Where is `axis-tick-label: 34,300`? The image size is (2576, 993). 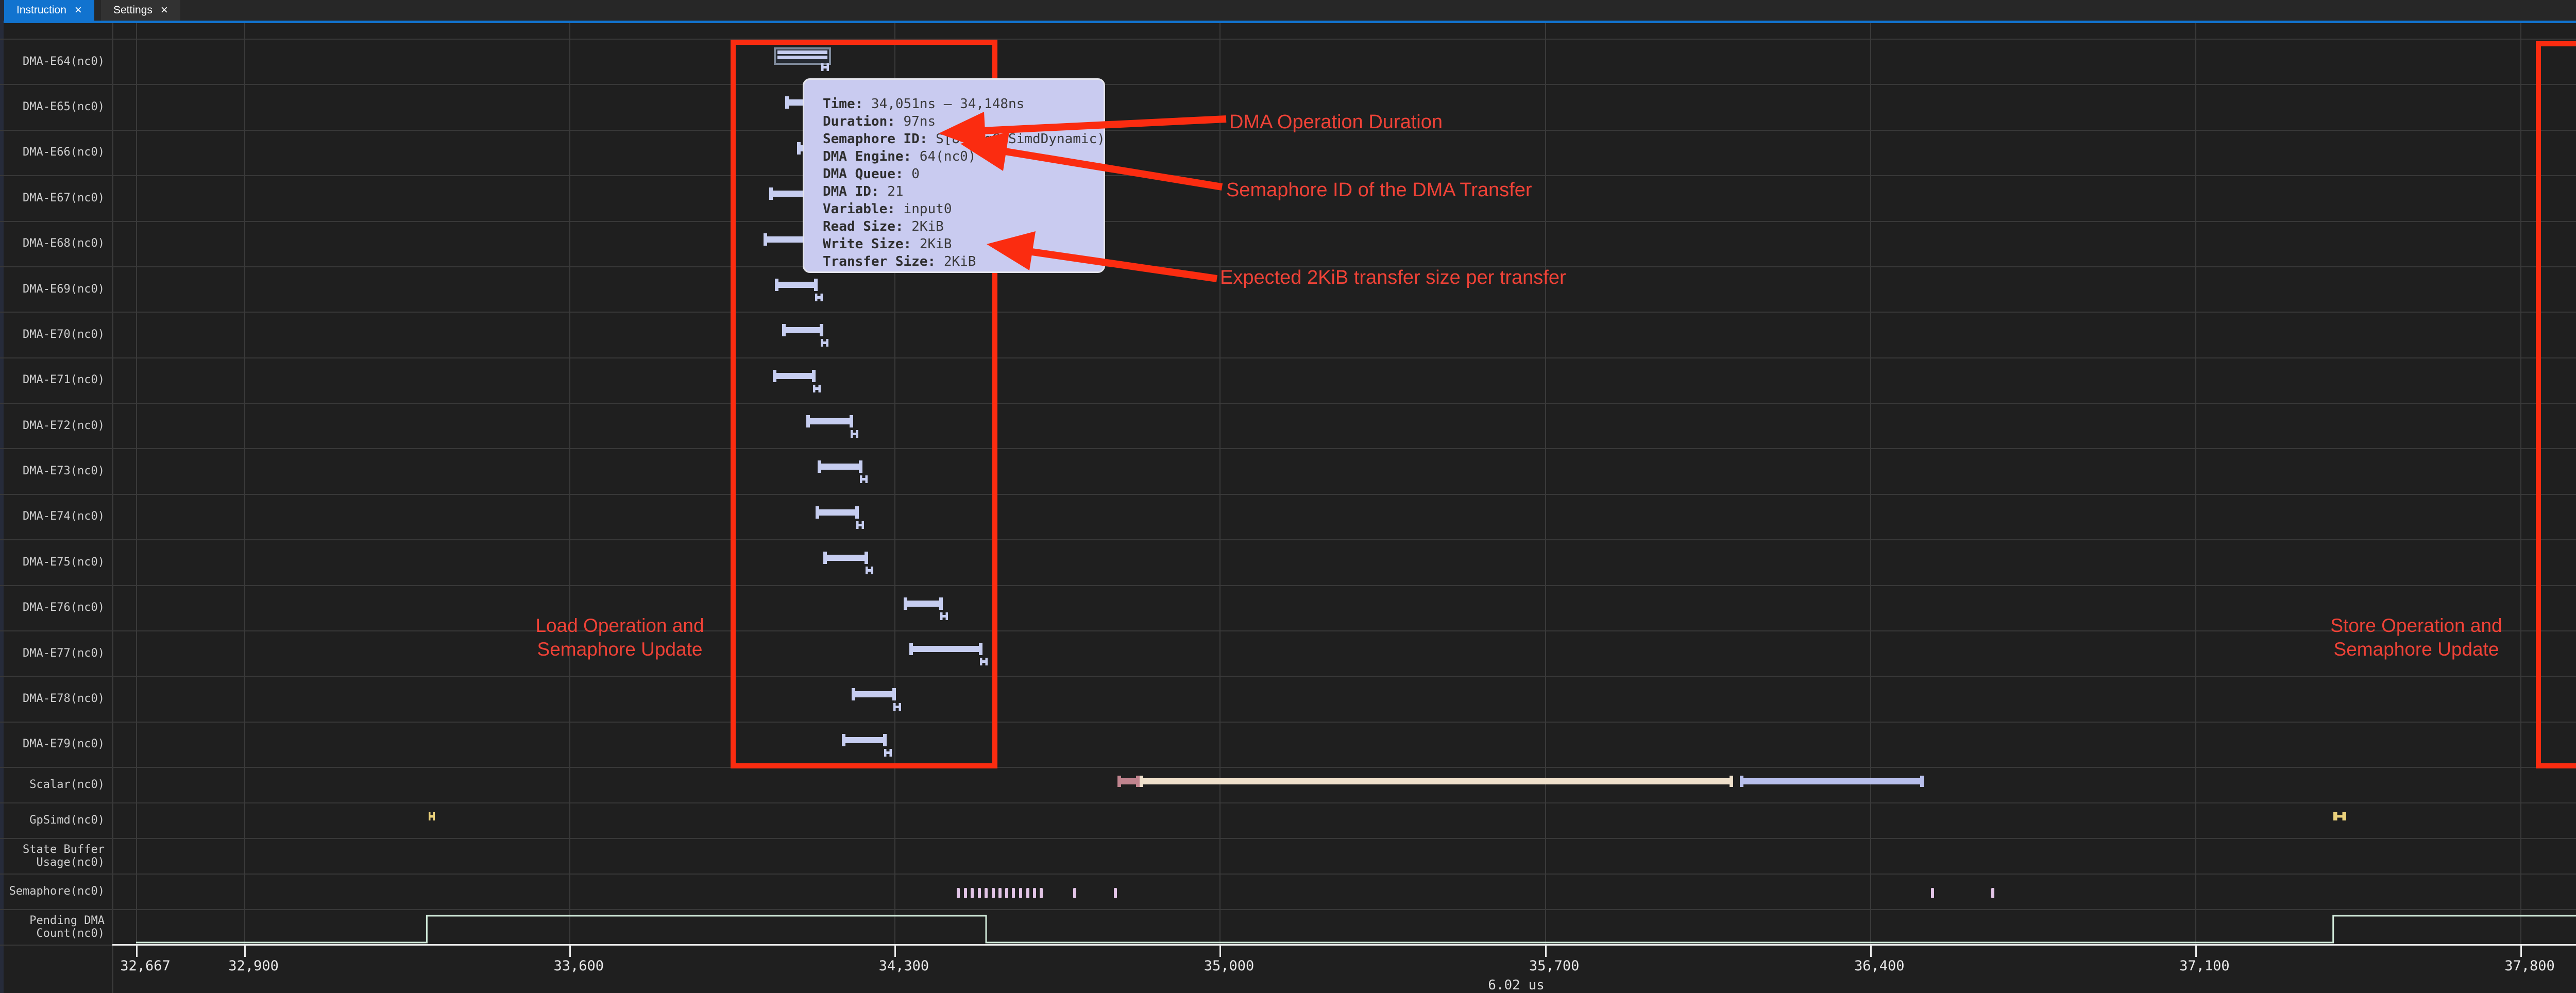
axis-tick-label: 34,300 is located at coordinates (903, 966).